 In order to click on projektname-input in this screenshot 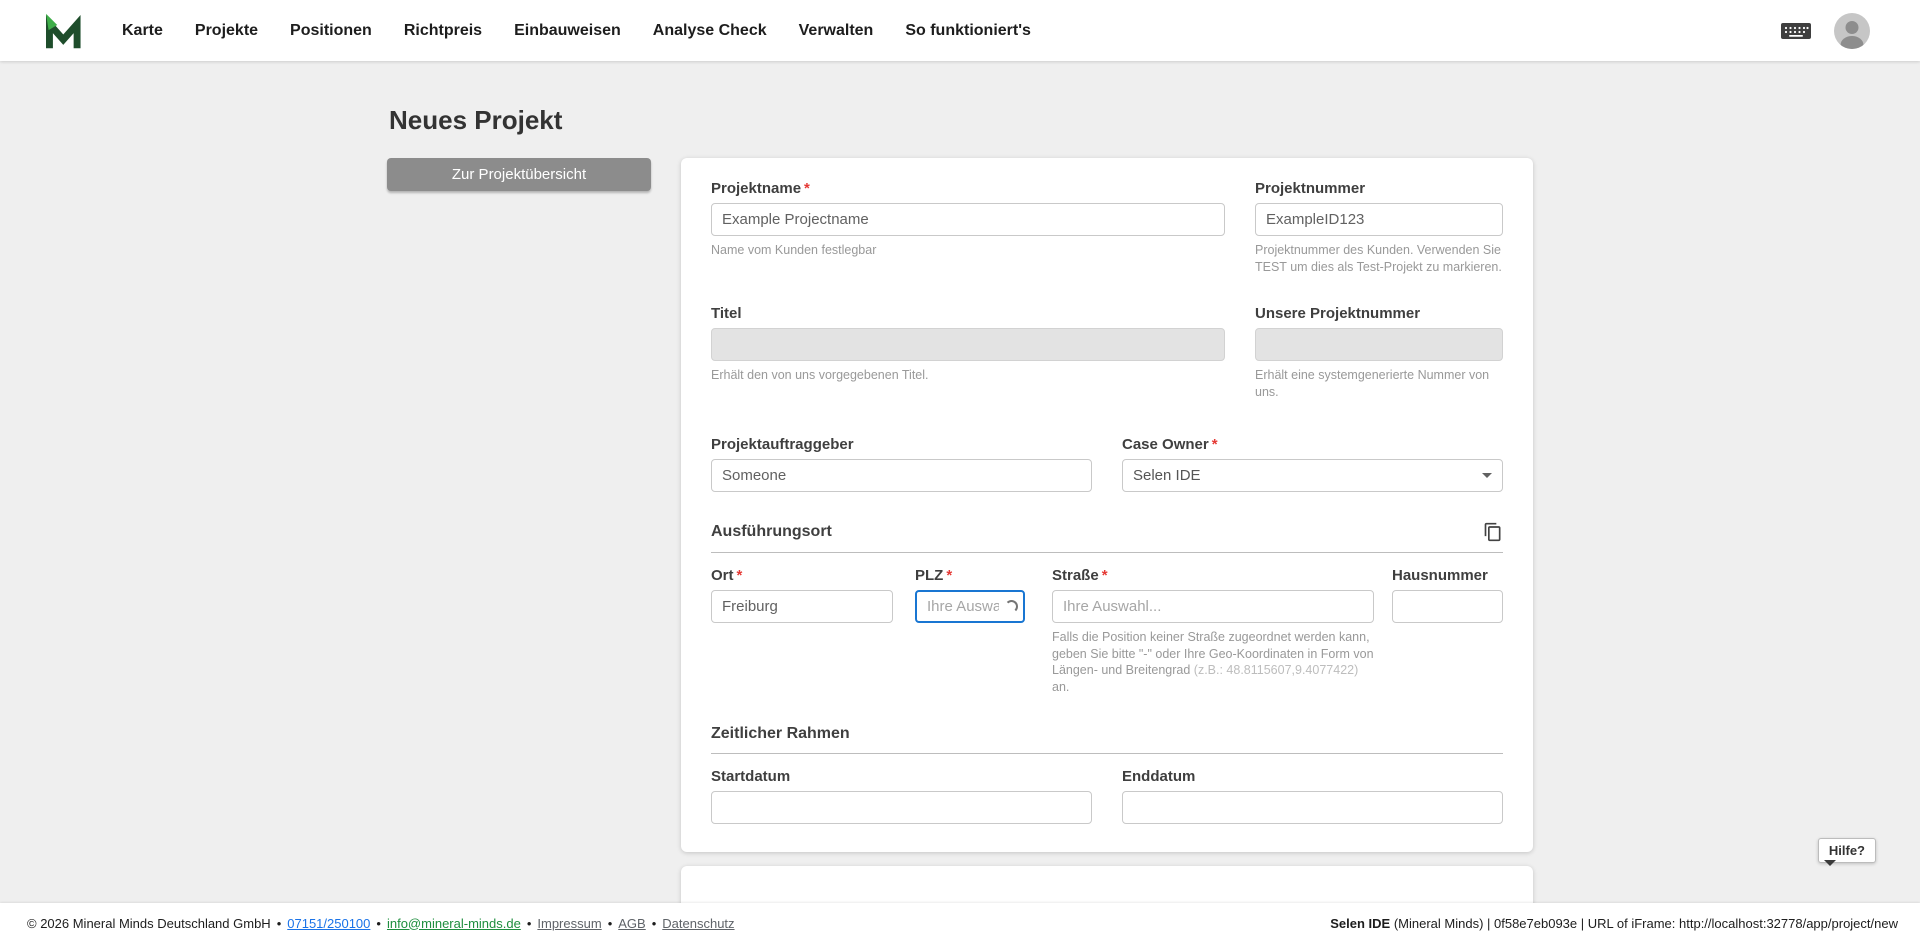, I will do `click(968, 219)`.